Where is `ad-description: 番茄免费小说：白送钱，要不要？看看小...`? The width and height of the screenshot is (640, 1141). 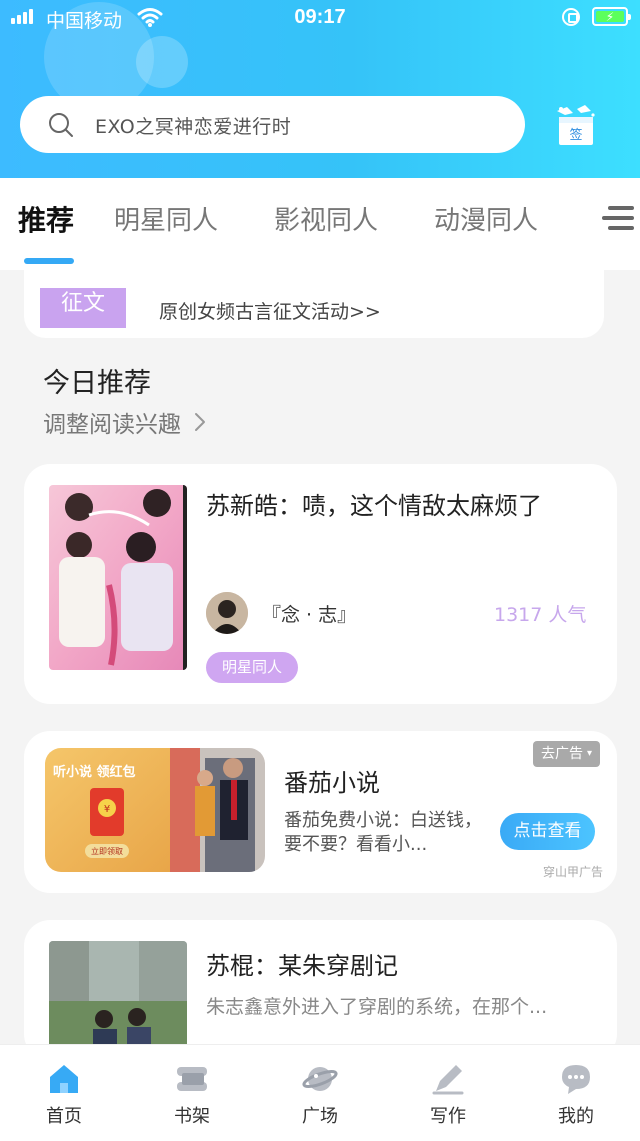
ad-description: 番茄免费小说：白送钱，要不要？看看小... is located at coordinates (383, 832).